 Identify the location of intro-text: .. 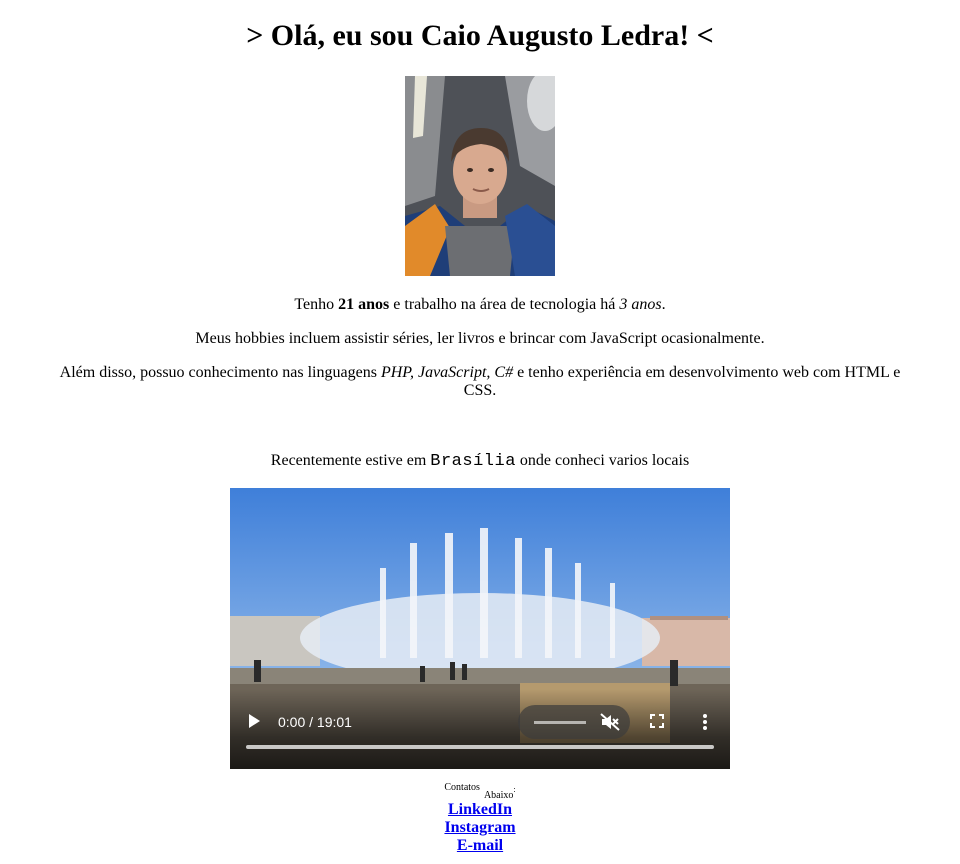
(663, 304).